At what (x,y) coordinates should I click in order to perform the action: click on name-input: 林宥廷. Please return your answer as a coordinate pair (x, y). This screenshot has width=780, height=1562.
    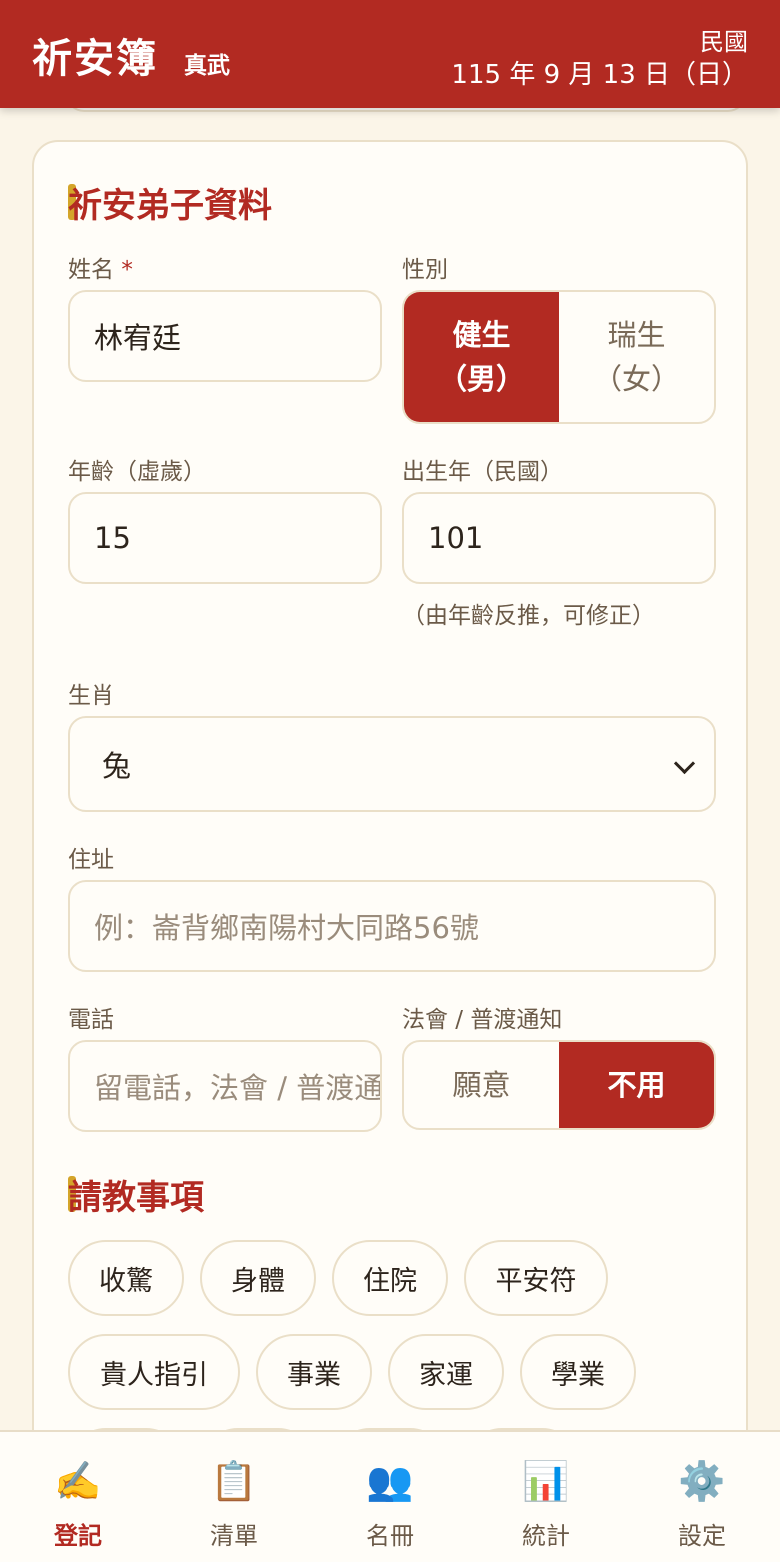
    Looking at the image, I should click on (225, 336).